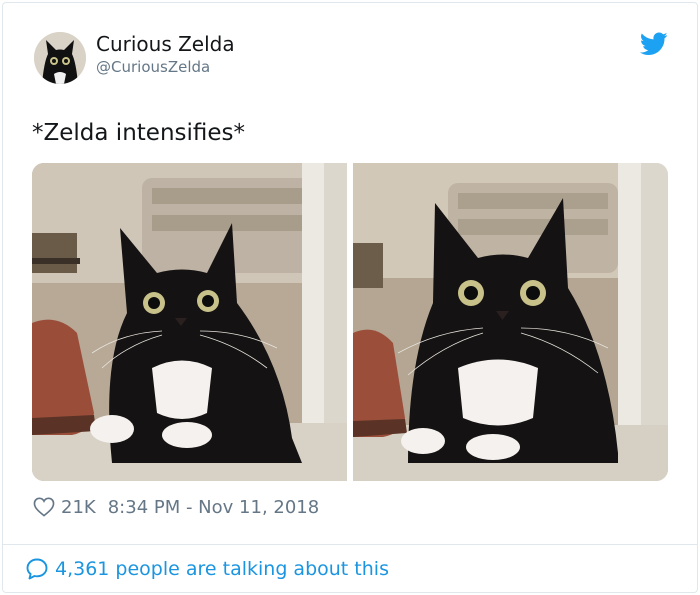 The height and width of the screenshot is (595, 700). Describe the element at coordinates (350, 544) in the screenshot. I see `divider` at that location.